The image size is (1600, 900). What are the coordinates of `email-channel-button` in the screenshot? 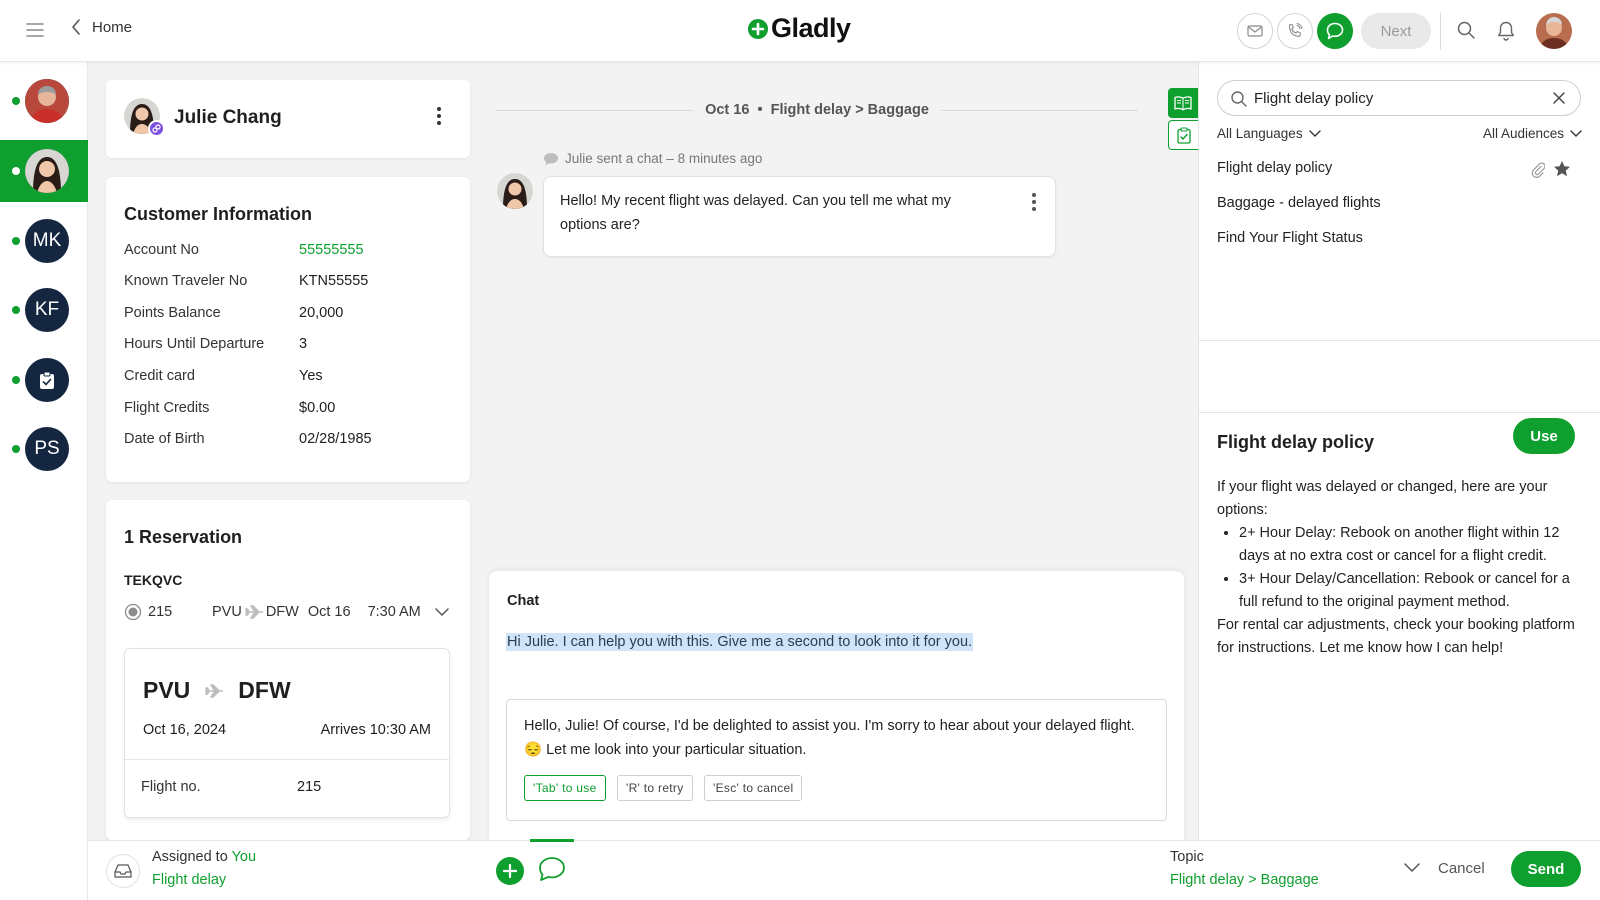 It's located at (1255, 31).